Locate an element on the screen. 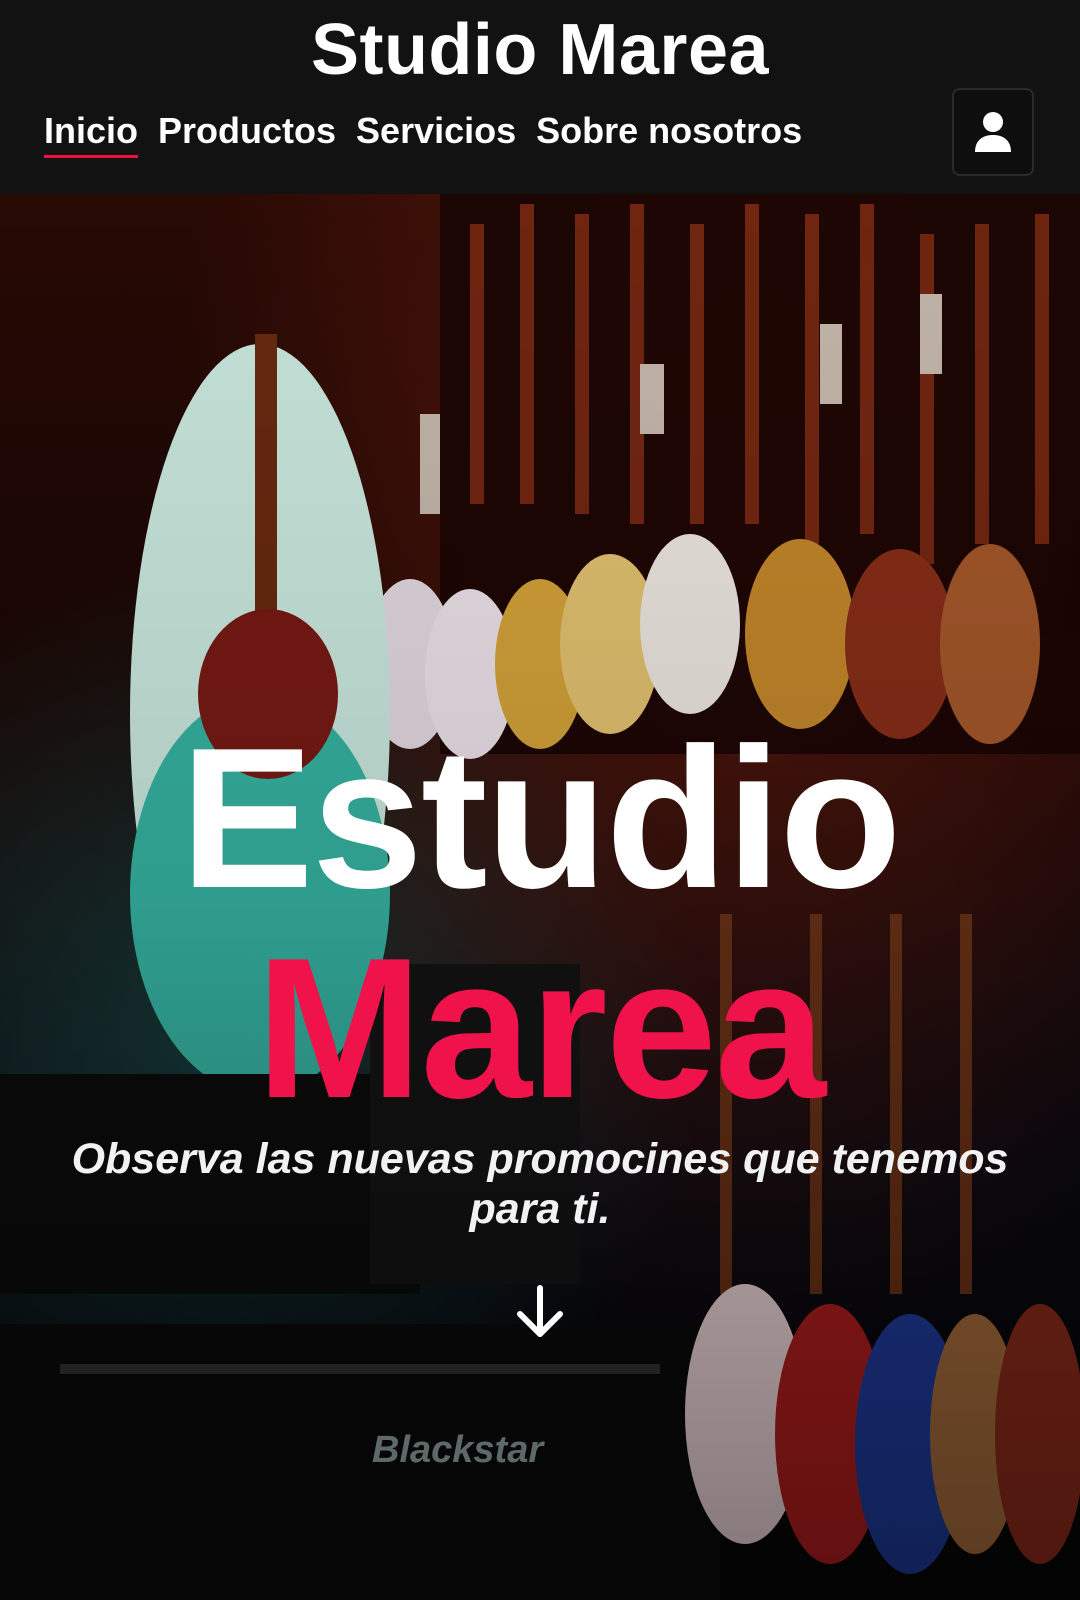 Image resolution: width=1080 pixels, height=1600 pixels. nav-item-productos: Productos is located at coordinates (247, 131).